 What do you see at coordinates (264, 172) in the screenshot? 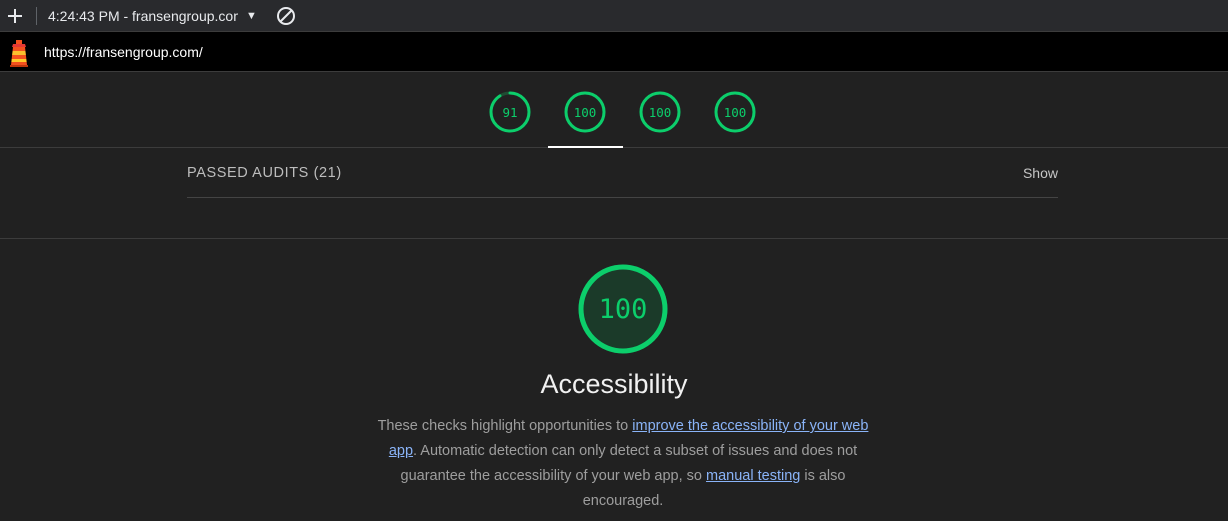
I see `passed-audits-title: PASSED AUDITS (21)` at bounding box center [264, 172].